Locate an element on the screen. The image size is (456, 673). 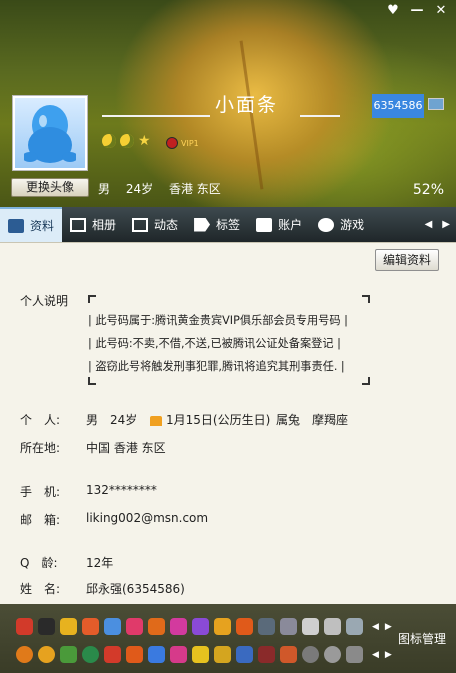
music-note-icon is located at coordinates (156, 654).